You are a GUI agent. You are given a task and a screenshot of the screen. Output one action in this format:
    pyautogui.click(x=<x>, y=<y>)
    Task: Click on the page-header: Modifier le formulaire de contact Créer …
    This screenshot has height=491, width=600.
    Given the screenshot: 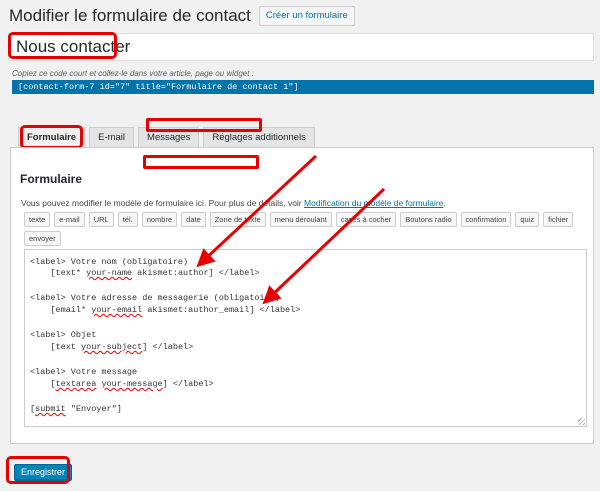 What is the action you would take?
    pyautogui.click(x=182, y=16)
    